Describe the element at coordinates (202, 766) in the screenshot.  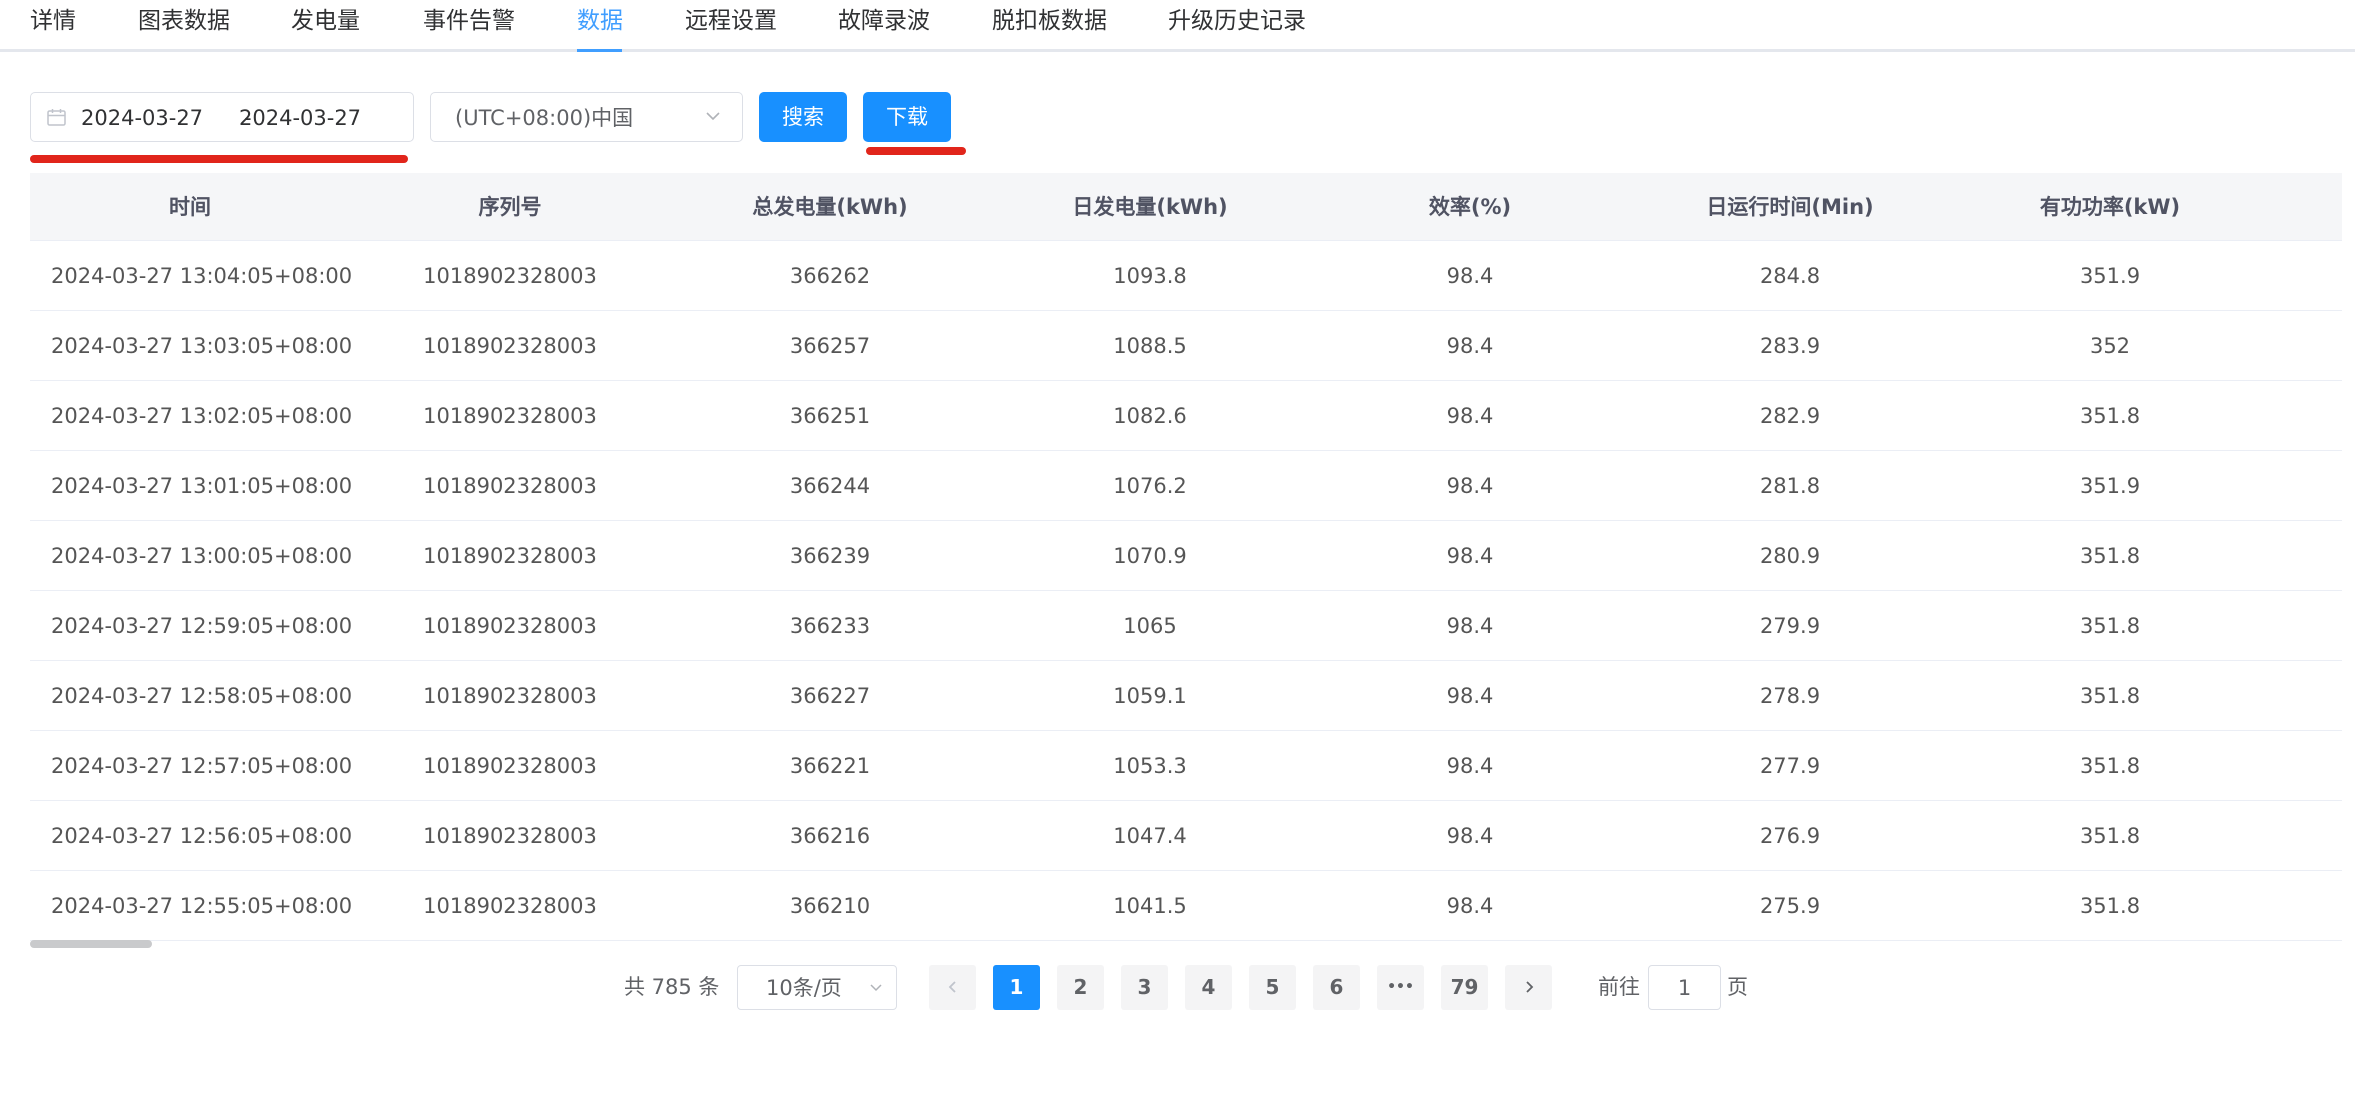
I see `cell-time: 2024-03-27 12:57:05+08:00` at that location.